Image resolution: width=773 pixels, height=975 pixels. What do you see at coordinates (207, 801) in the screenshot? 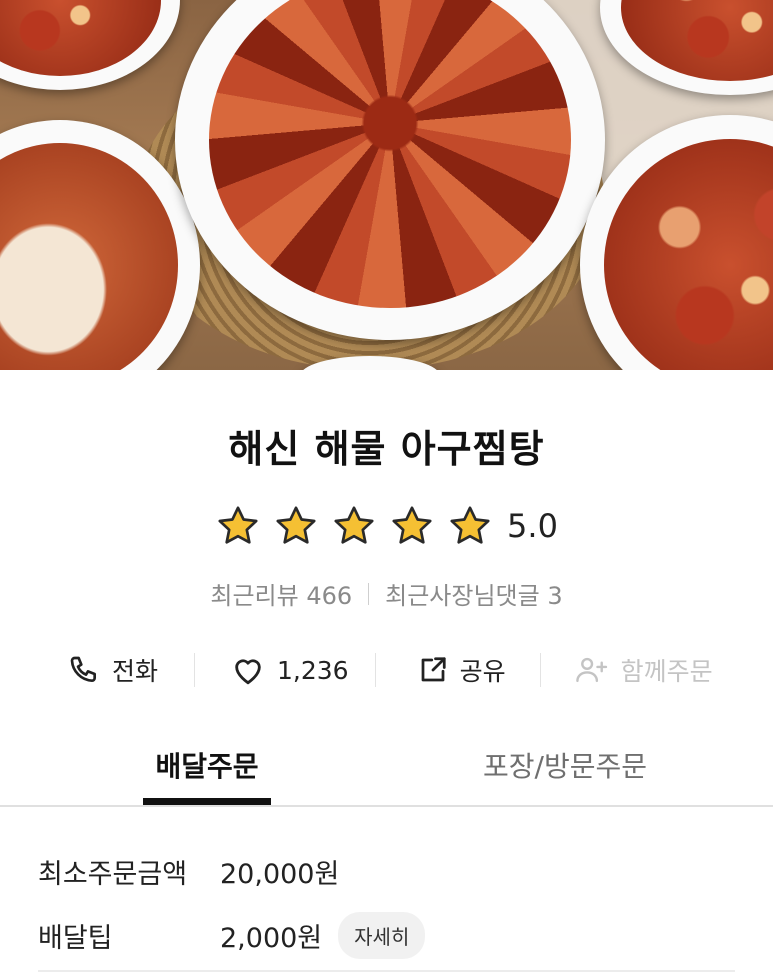
I see `active-tab-indicator` at bounding box center [207, 801].